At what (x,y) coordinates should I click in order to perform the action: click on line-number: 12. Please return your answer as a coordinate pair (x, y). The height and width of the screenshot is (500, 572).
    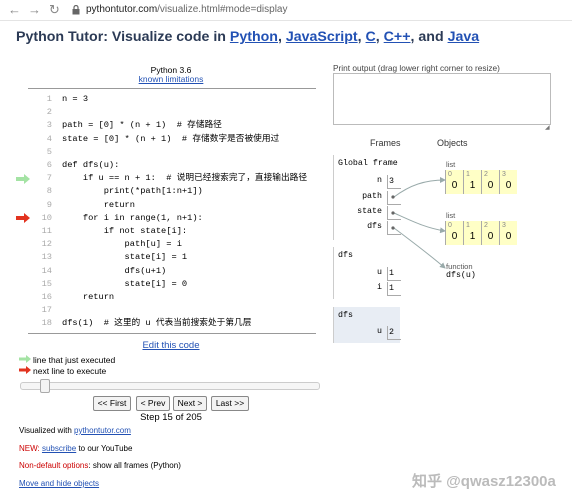
    Looking at the image, I should click on (40, 244).